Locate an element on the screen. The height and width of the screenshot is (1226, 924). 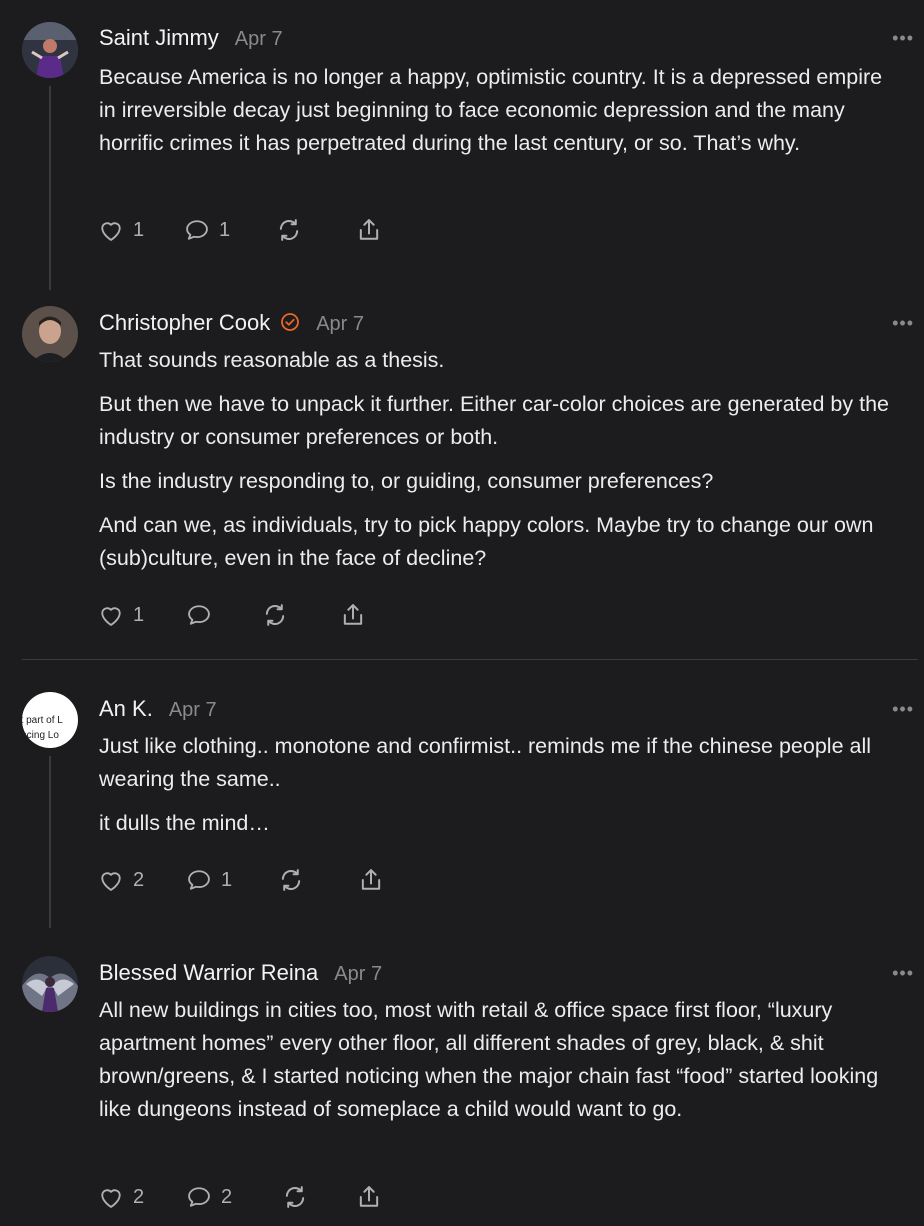
comment-paragraph: That sounds reasonable as a thesis. is located at coordinates (272, 360).